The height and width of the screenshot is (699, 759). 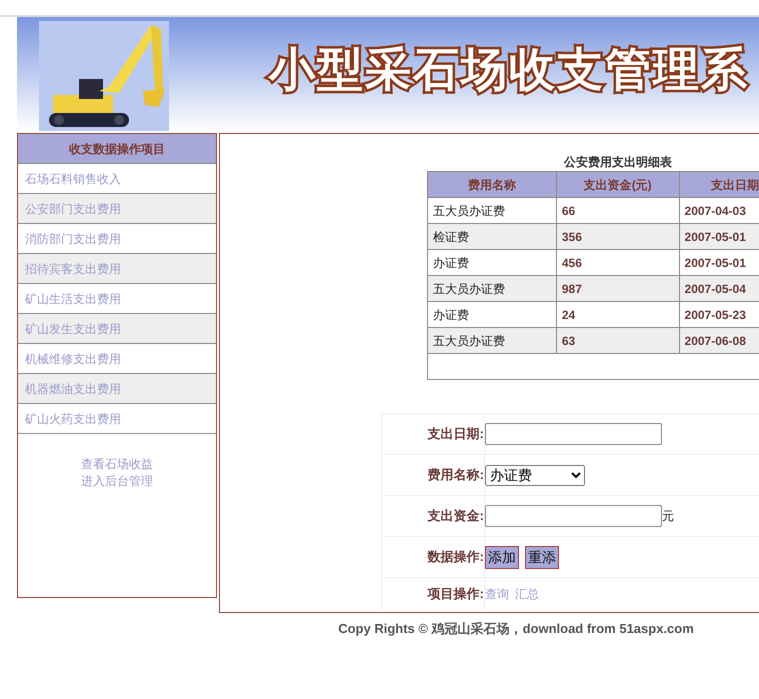 What do you see at coordinates (433, 434) in the screenshot?
I see `field-label: 支出日期:` at bounding box center [433, 434].